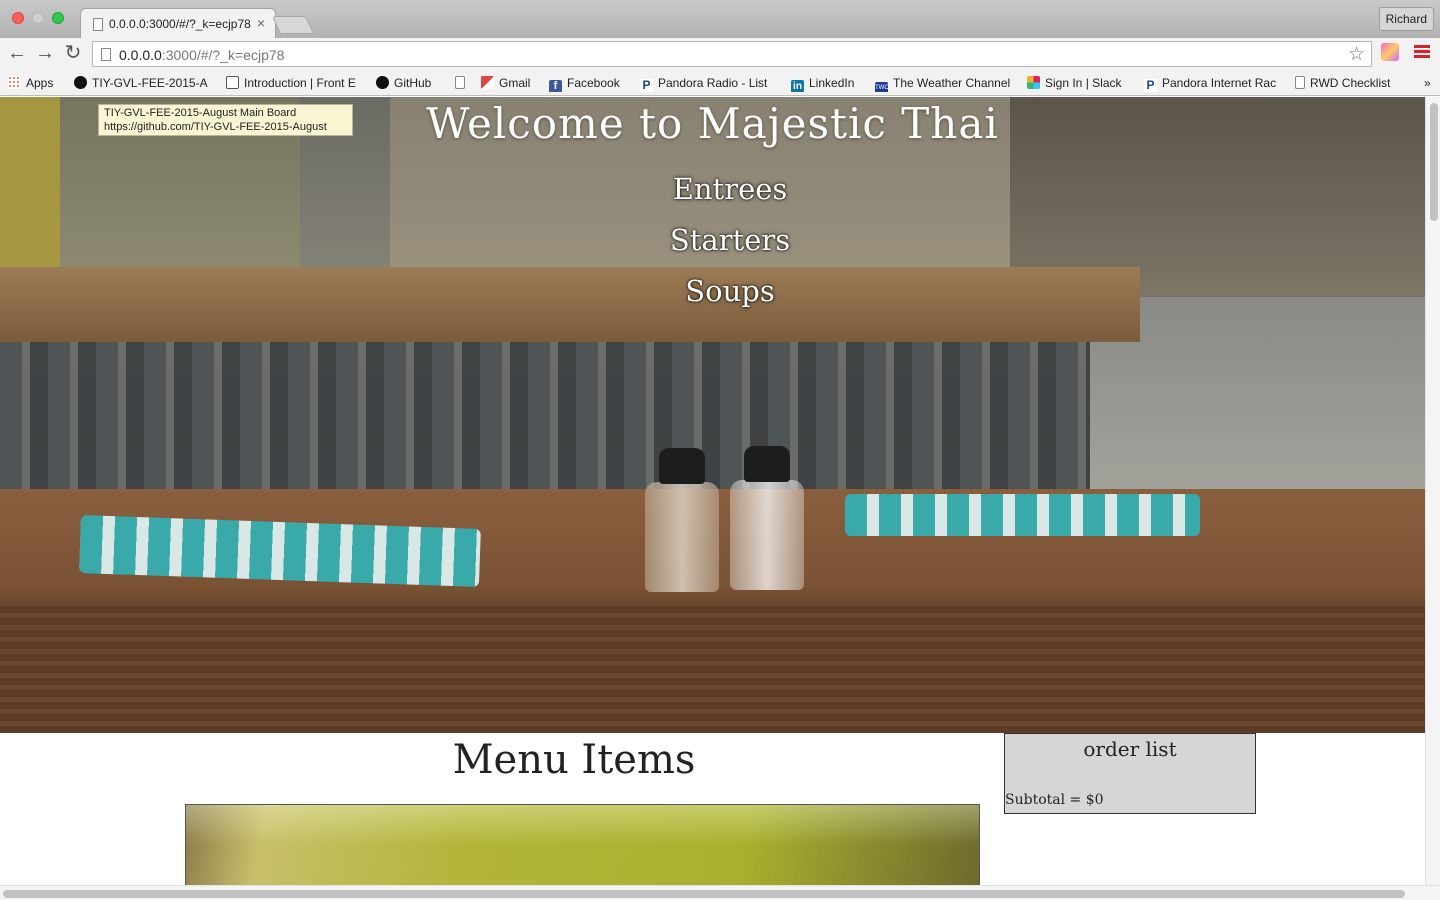 The image size is (1440, 900). Describe the element at coordinates (682, 520) in the screenshot. I see `hero-bg-pepper-shaker` at that location.